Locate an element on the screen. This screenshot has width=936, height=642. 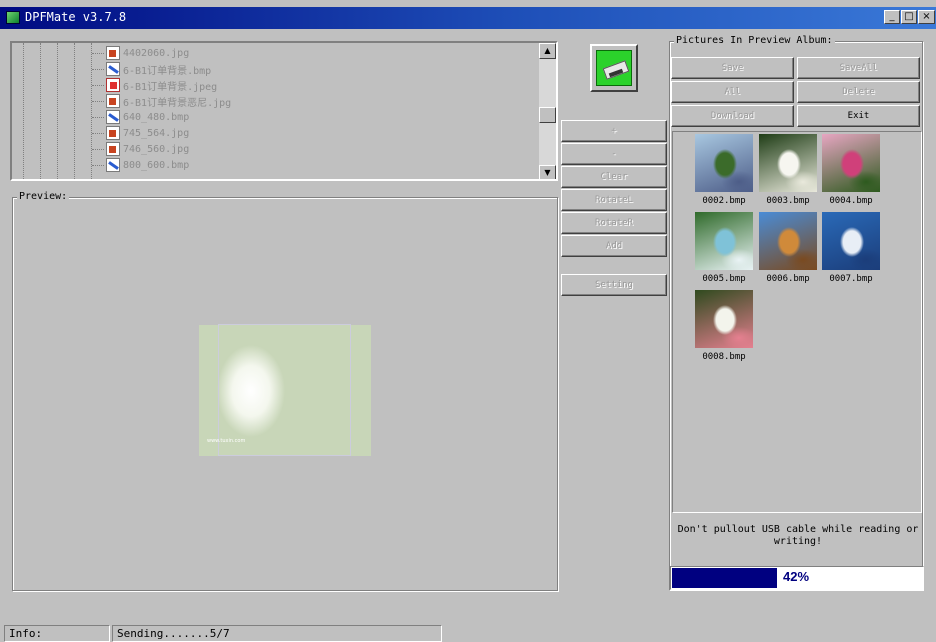
tree-file-item: 6-B1订单背景.bmp is located at coordinates (151, 69).